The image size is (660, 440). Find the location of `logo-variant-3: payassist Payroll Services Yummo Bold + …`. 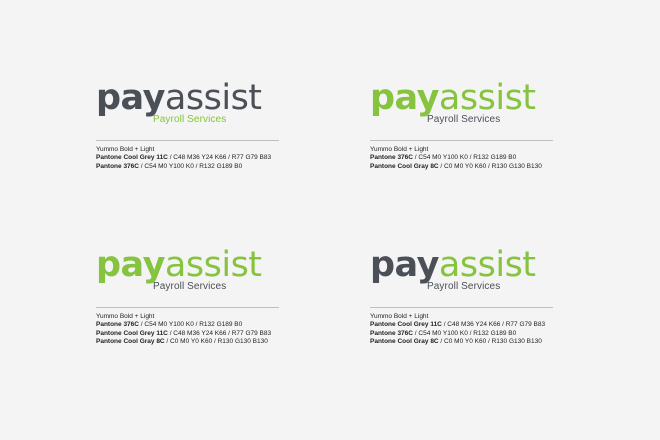

logo-variant-3: payassist Payroll Services Yummo Bold + … is located at coordinates (196, 295).